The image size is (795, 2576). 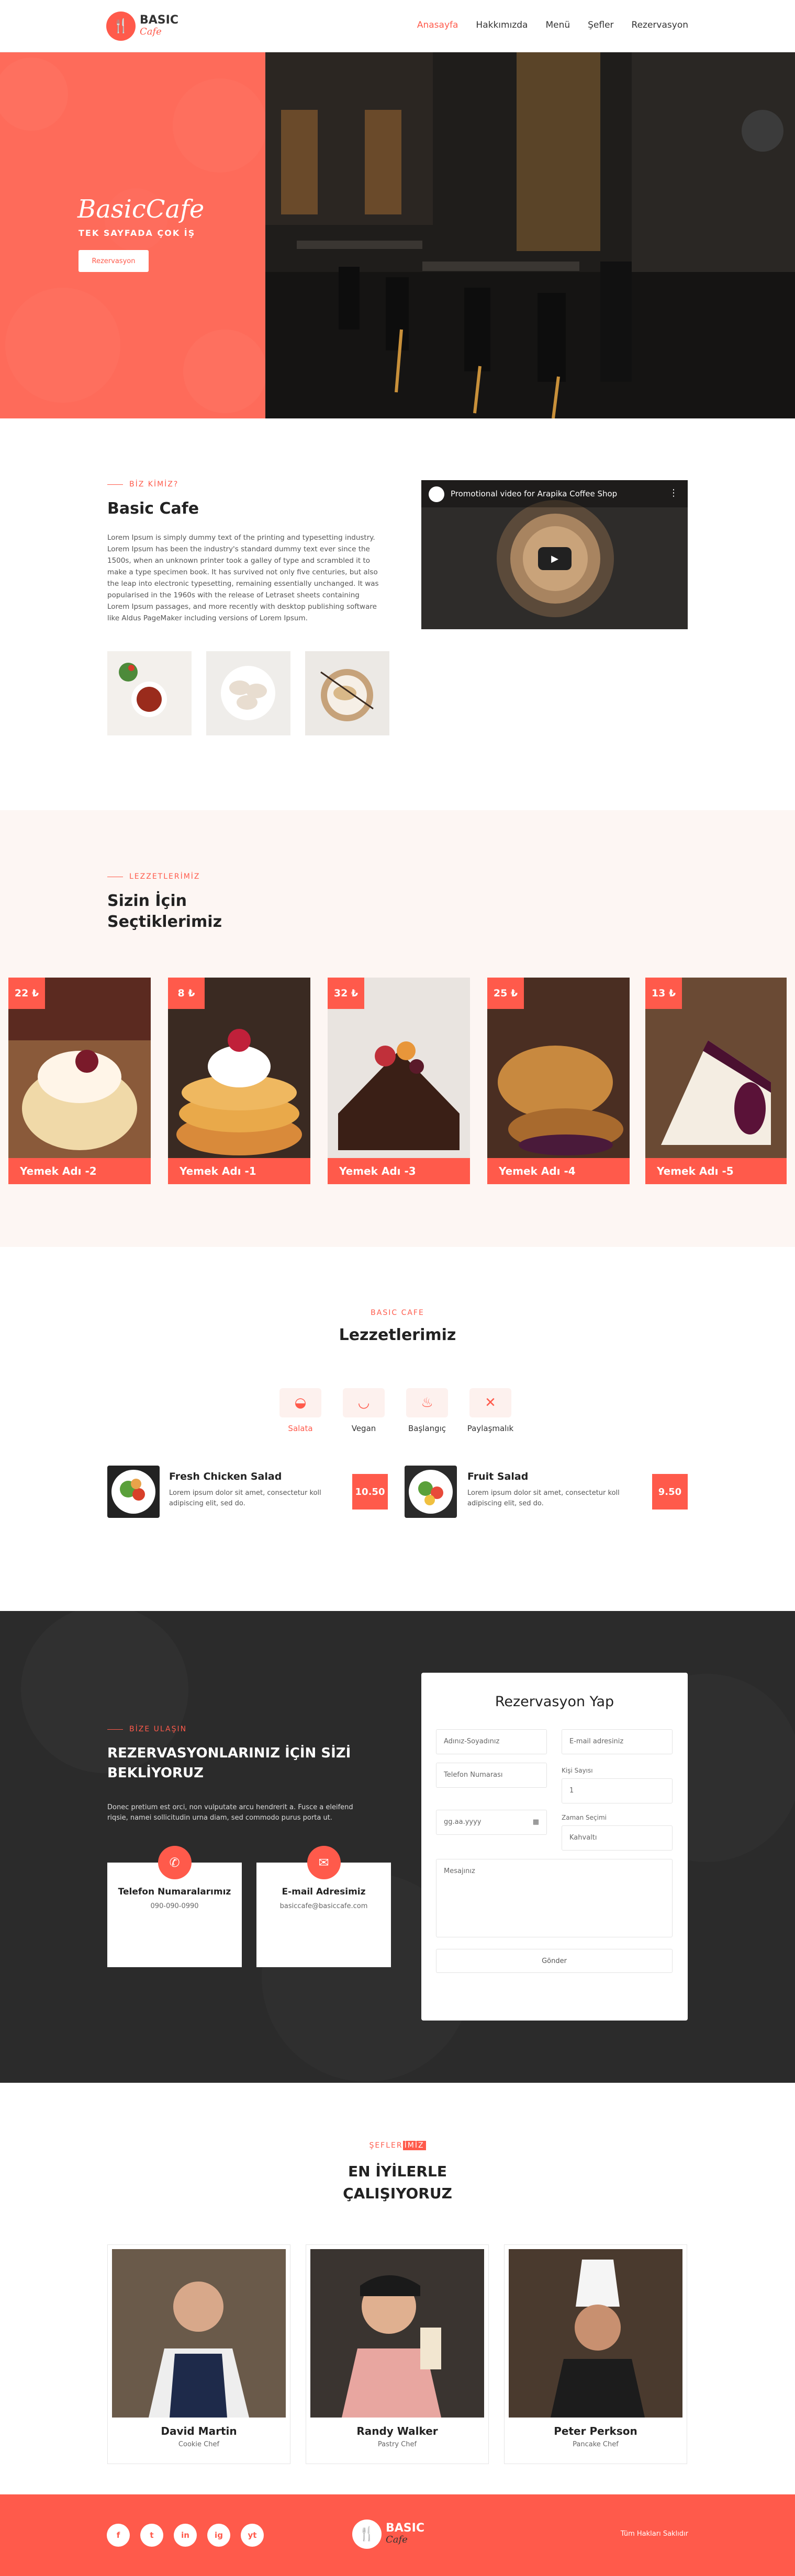 What do you see at coordinates (363, 1410) in the screenshot?
I see `tab-vegan: ◡ Vegan` at bounding box center [363, 1410].